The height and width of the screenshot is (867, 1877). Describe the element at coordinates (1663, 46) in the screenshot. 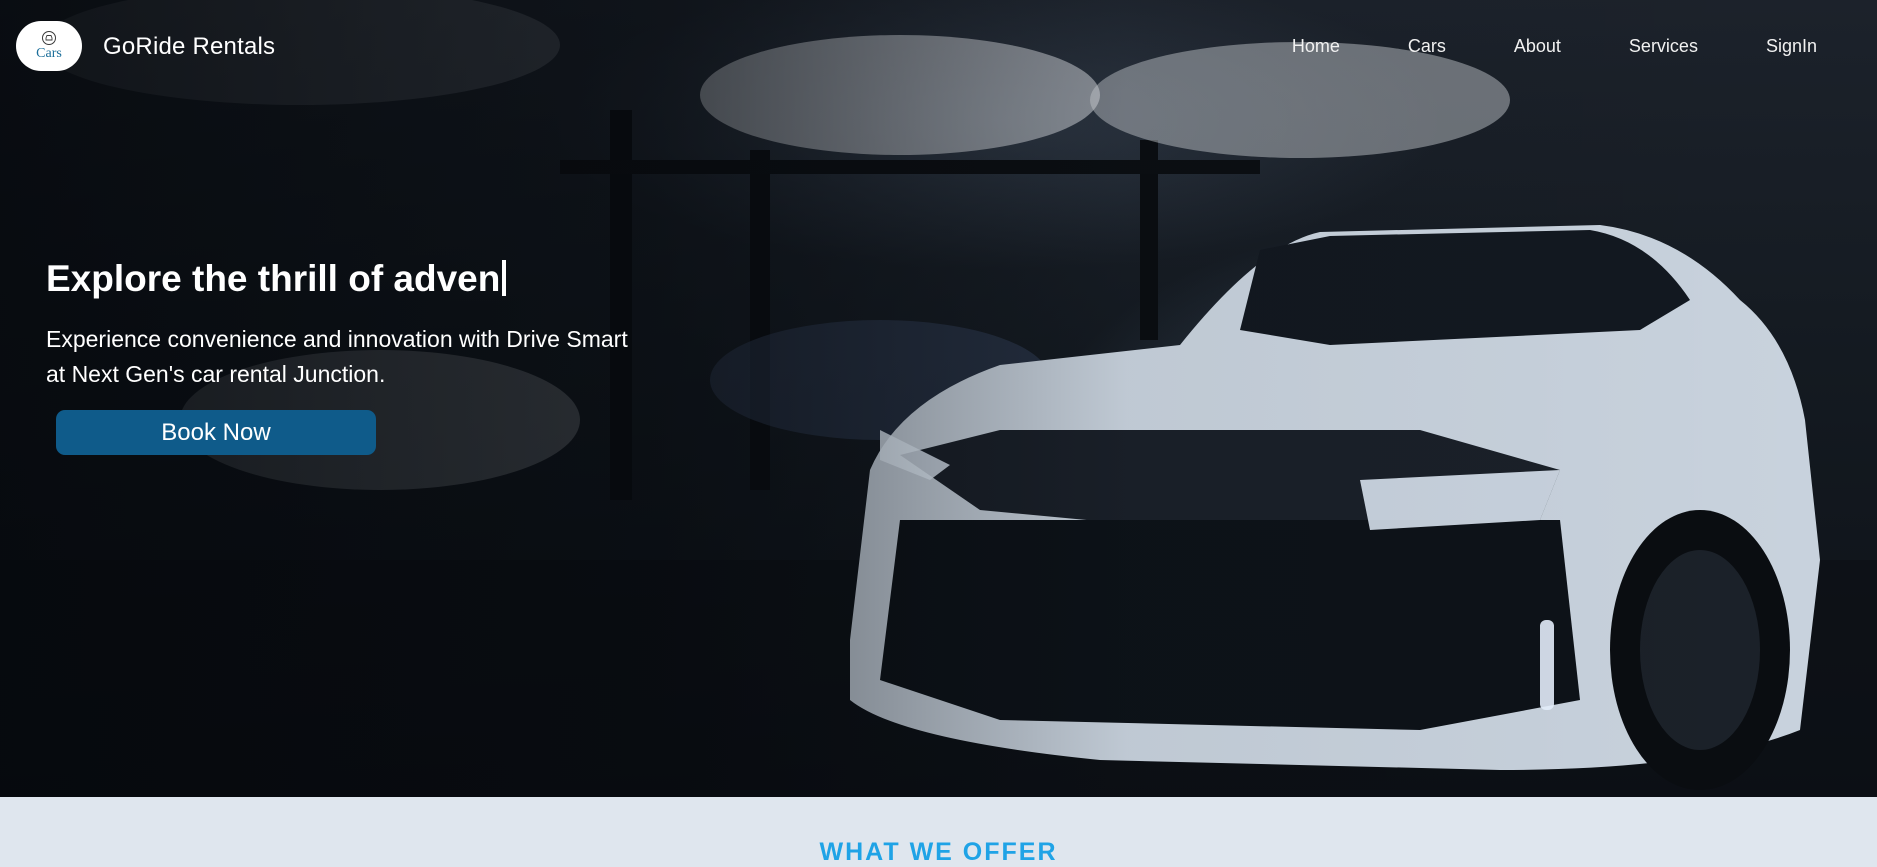

I see `nav-item-services: Services` at that location.